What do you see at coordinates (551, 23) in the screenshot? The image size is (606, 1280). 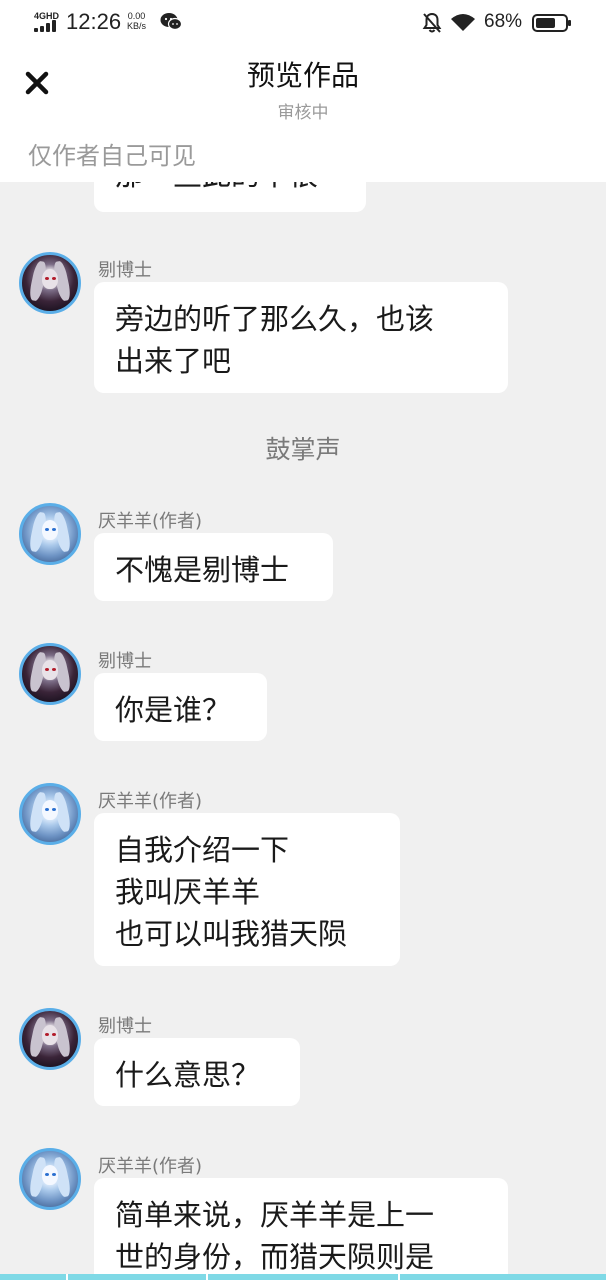 I see `battery-icon` at bounding box center [551, 23].